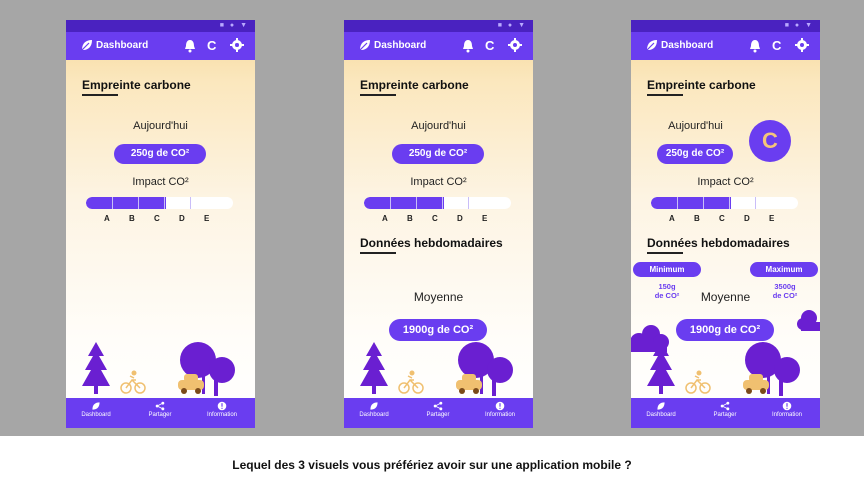 This screenshot has height=483, width=864. Describe the element at coordinates (770, 141) in the screenshot. I see `grade-badge: C` at that location.